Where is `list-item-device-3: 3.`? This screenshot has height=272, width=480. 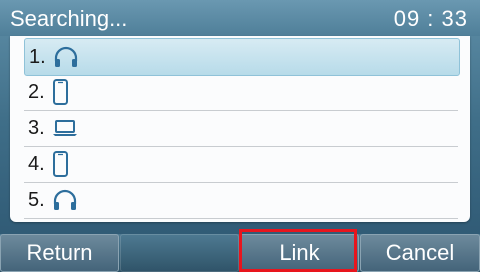
list-item-device-3: 3. is located at coordinates (241, 128).